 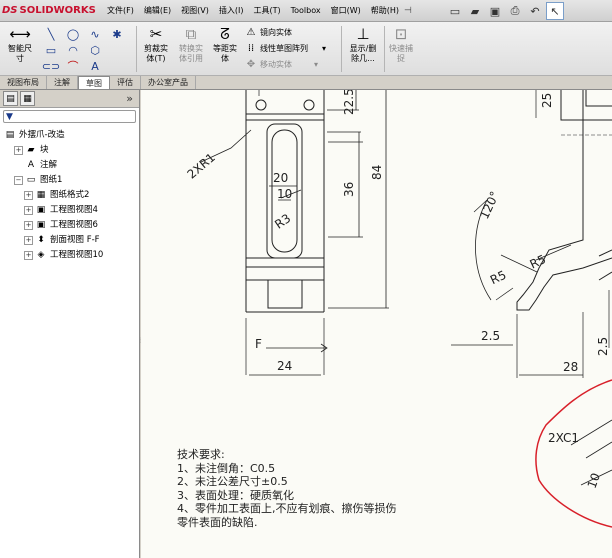 I want to click on tree-node-label: 注解, so click(x=49, y=165).